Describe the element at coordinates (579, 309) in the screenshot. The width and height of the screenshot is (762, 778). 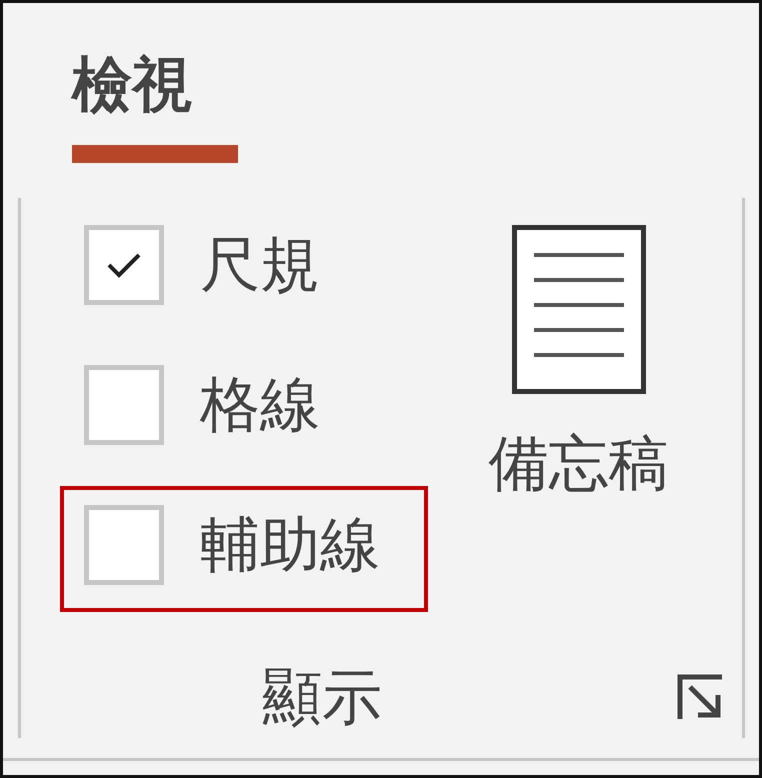
I see `notes-page-icon` at that location.